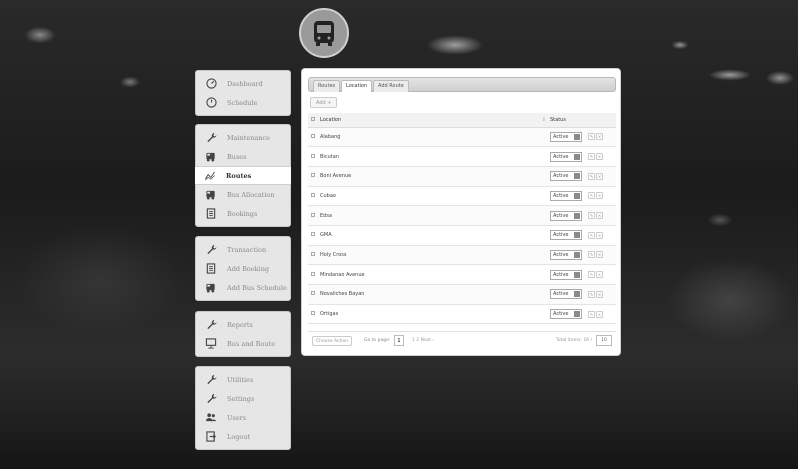 Image resolution: width=804 pixels, height=473 pixels. What do you see at coordinates (211, 399) in the screenshot?
I see `wrench-icon` at bounding box center [211, 399].